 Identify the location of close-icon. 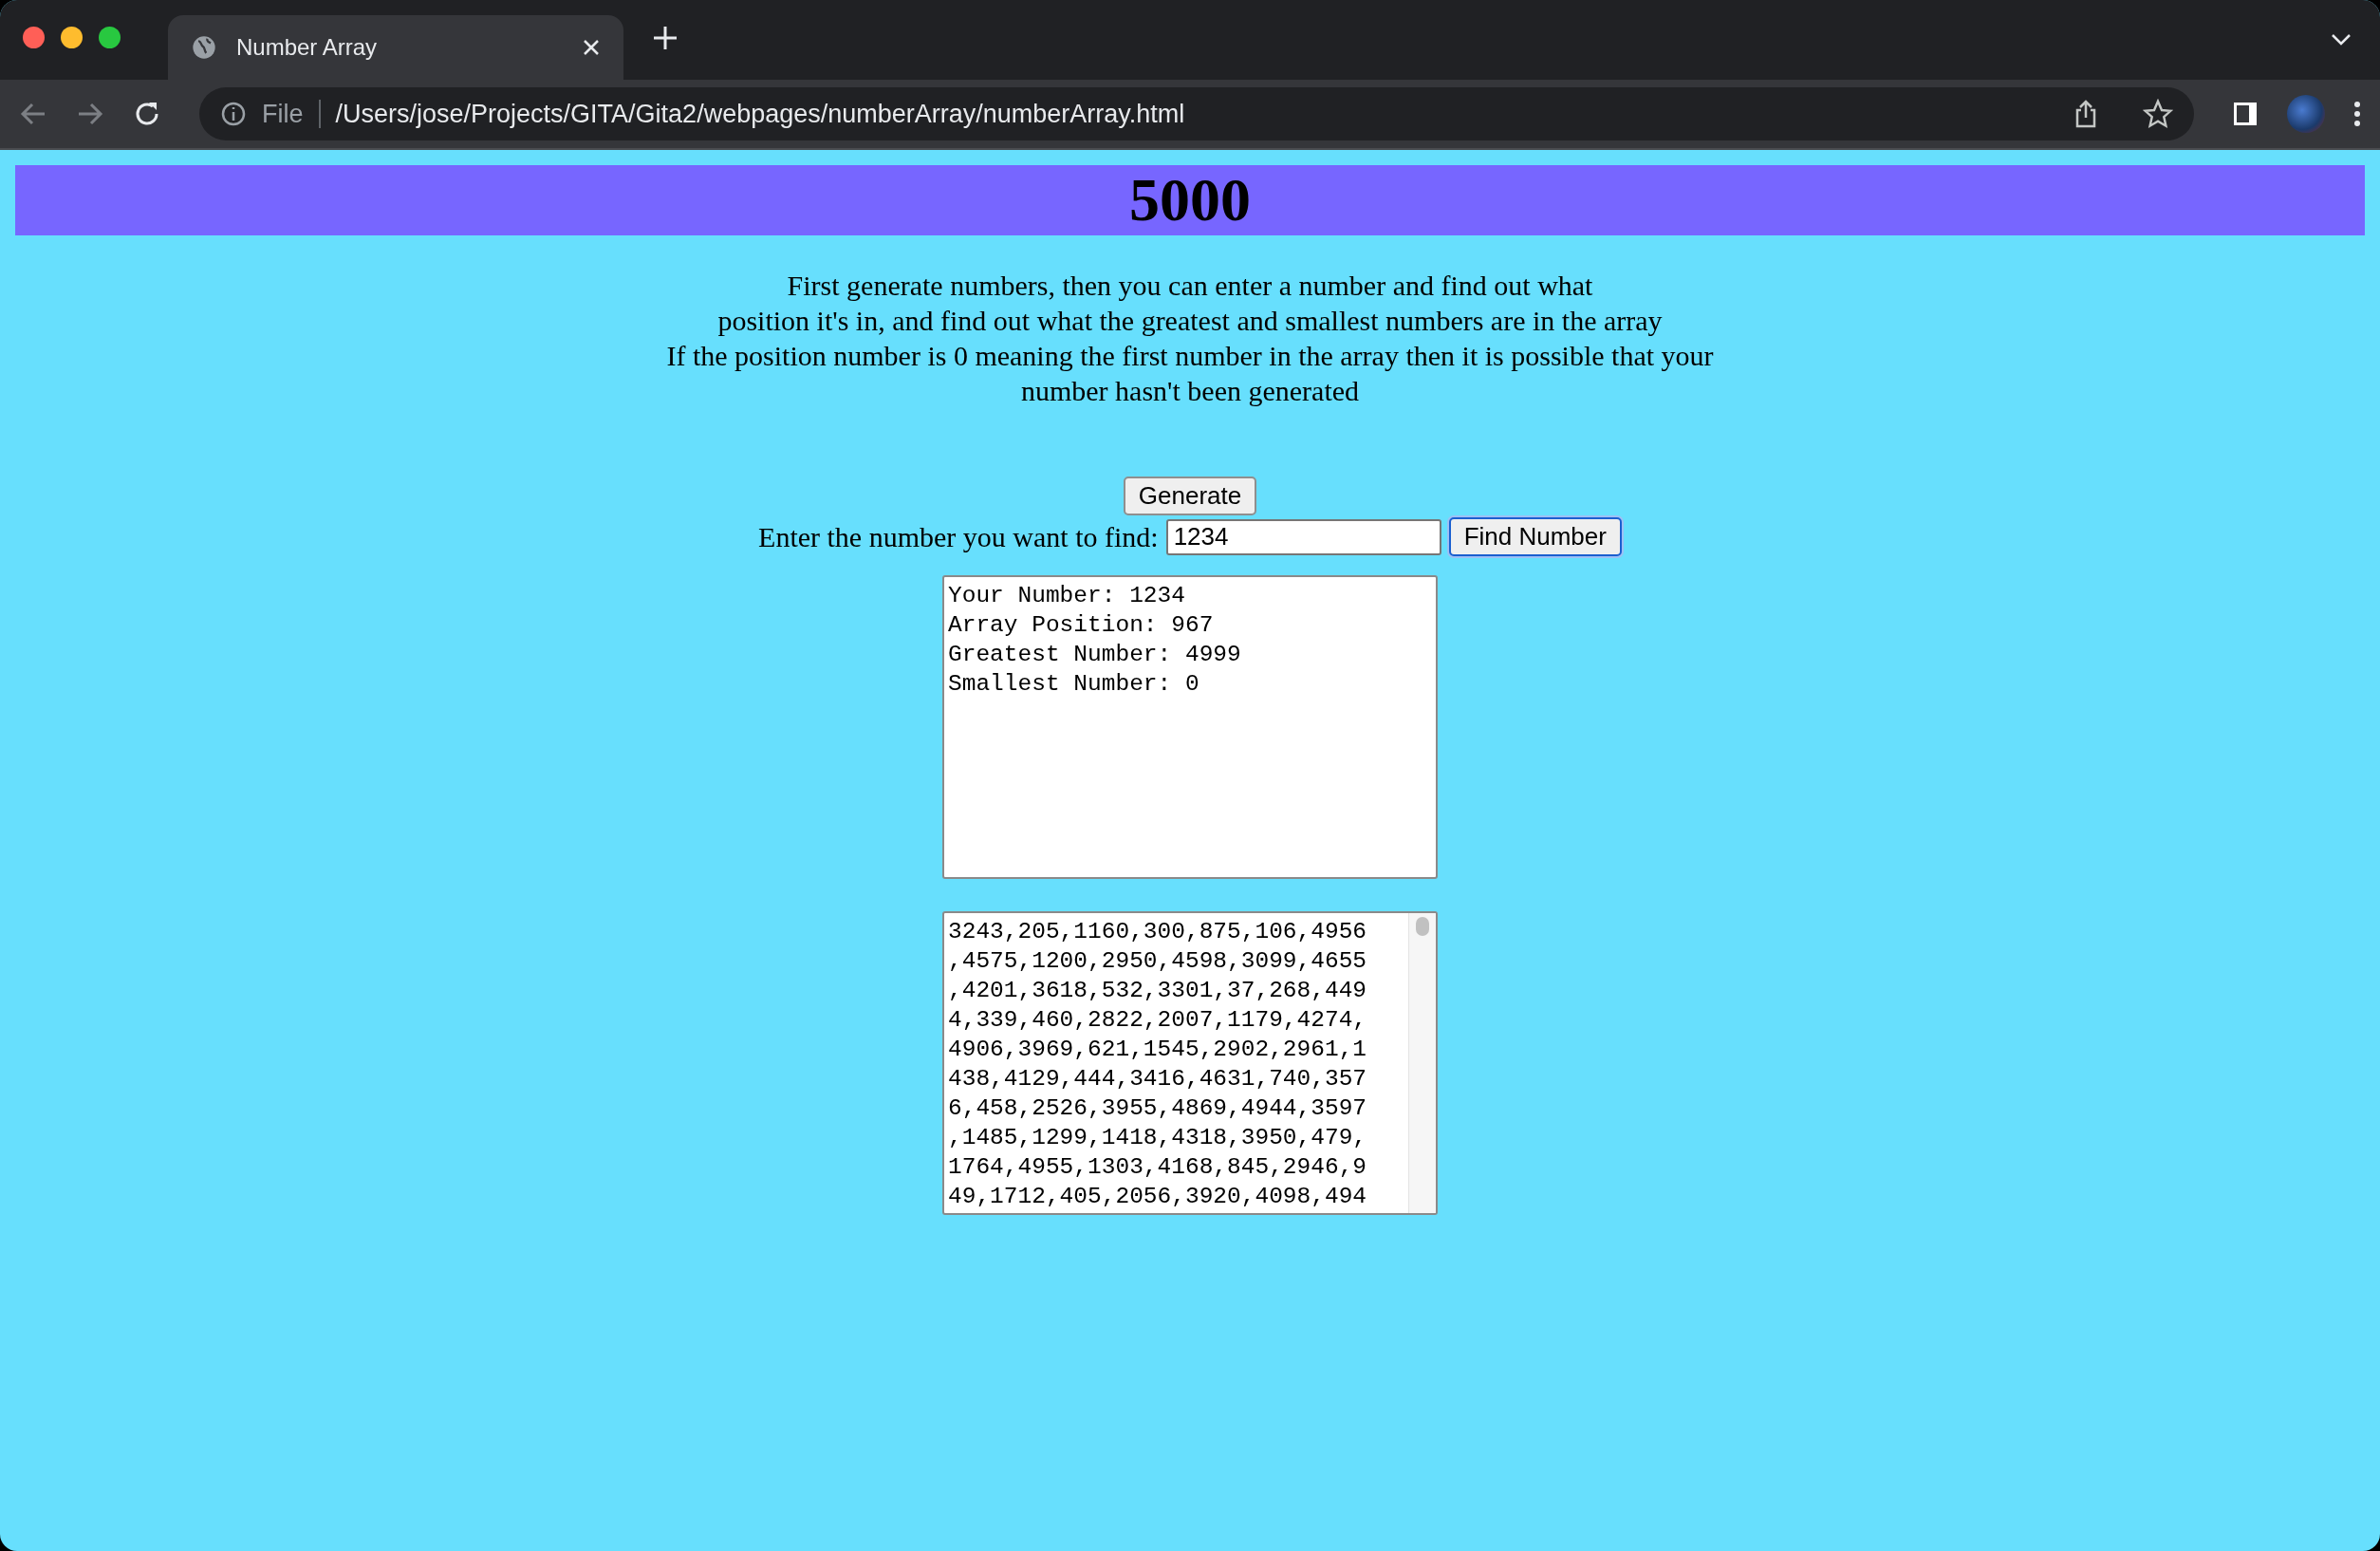
(591, 47).